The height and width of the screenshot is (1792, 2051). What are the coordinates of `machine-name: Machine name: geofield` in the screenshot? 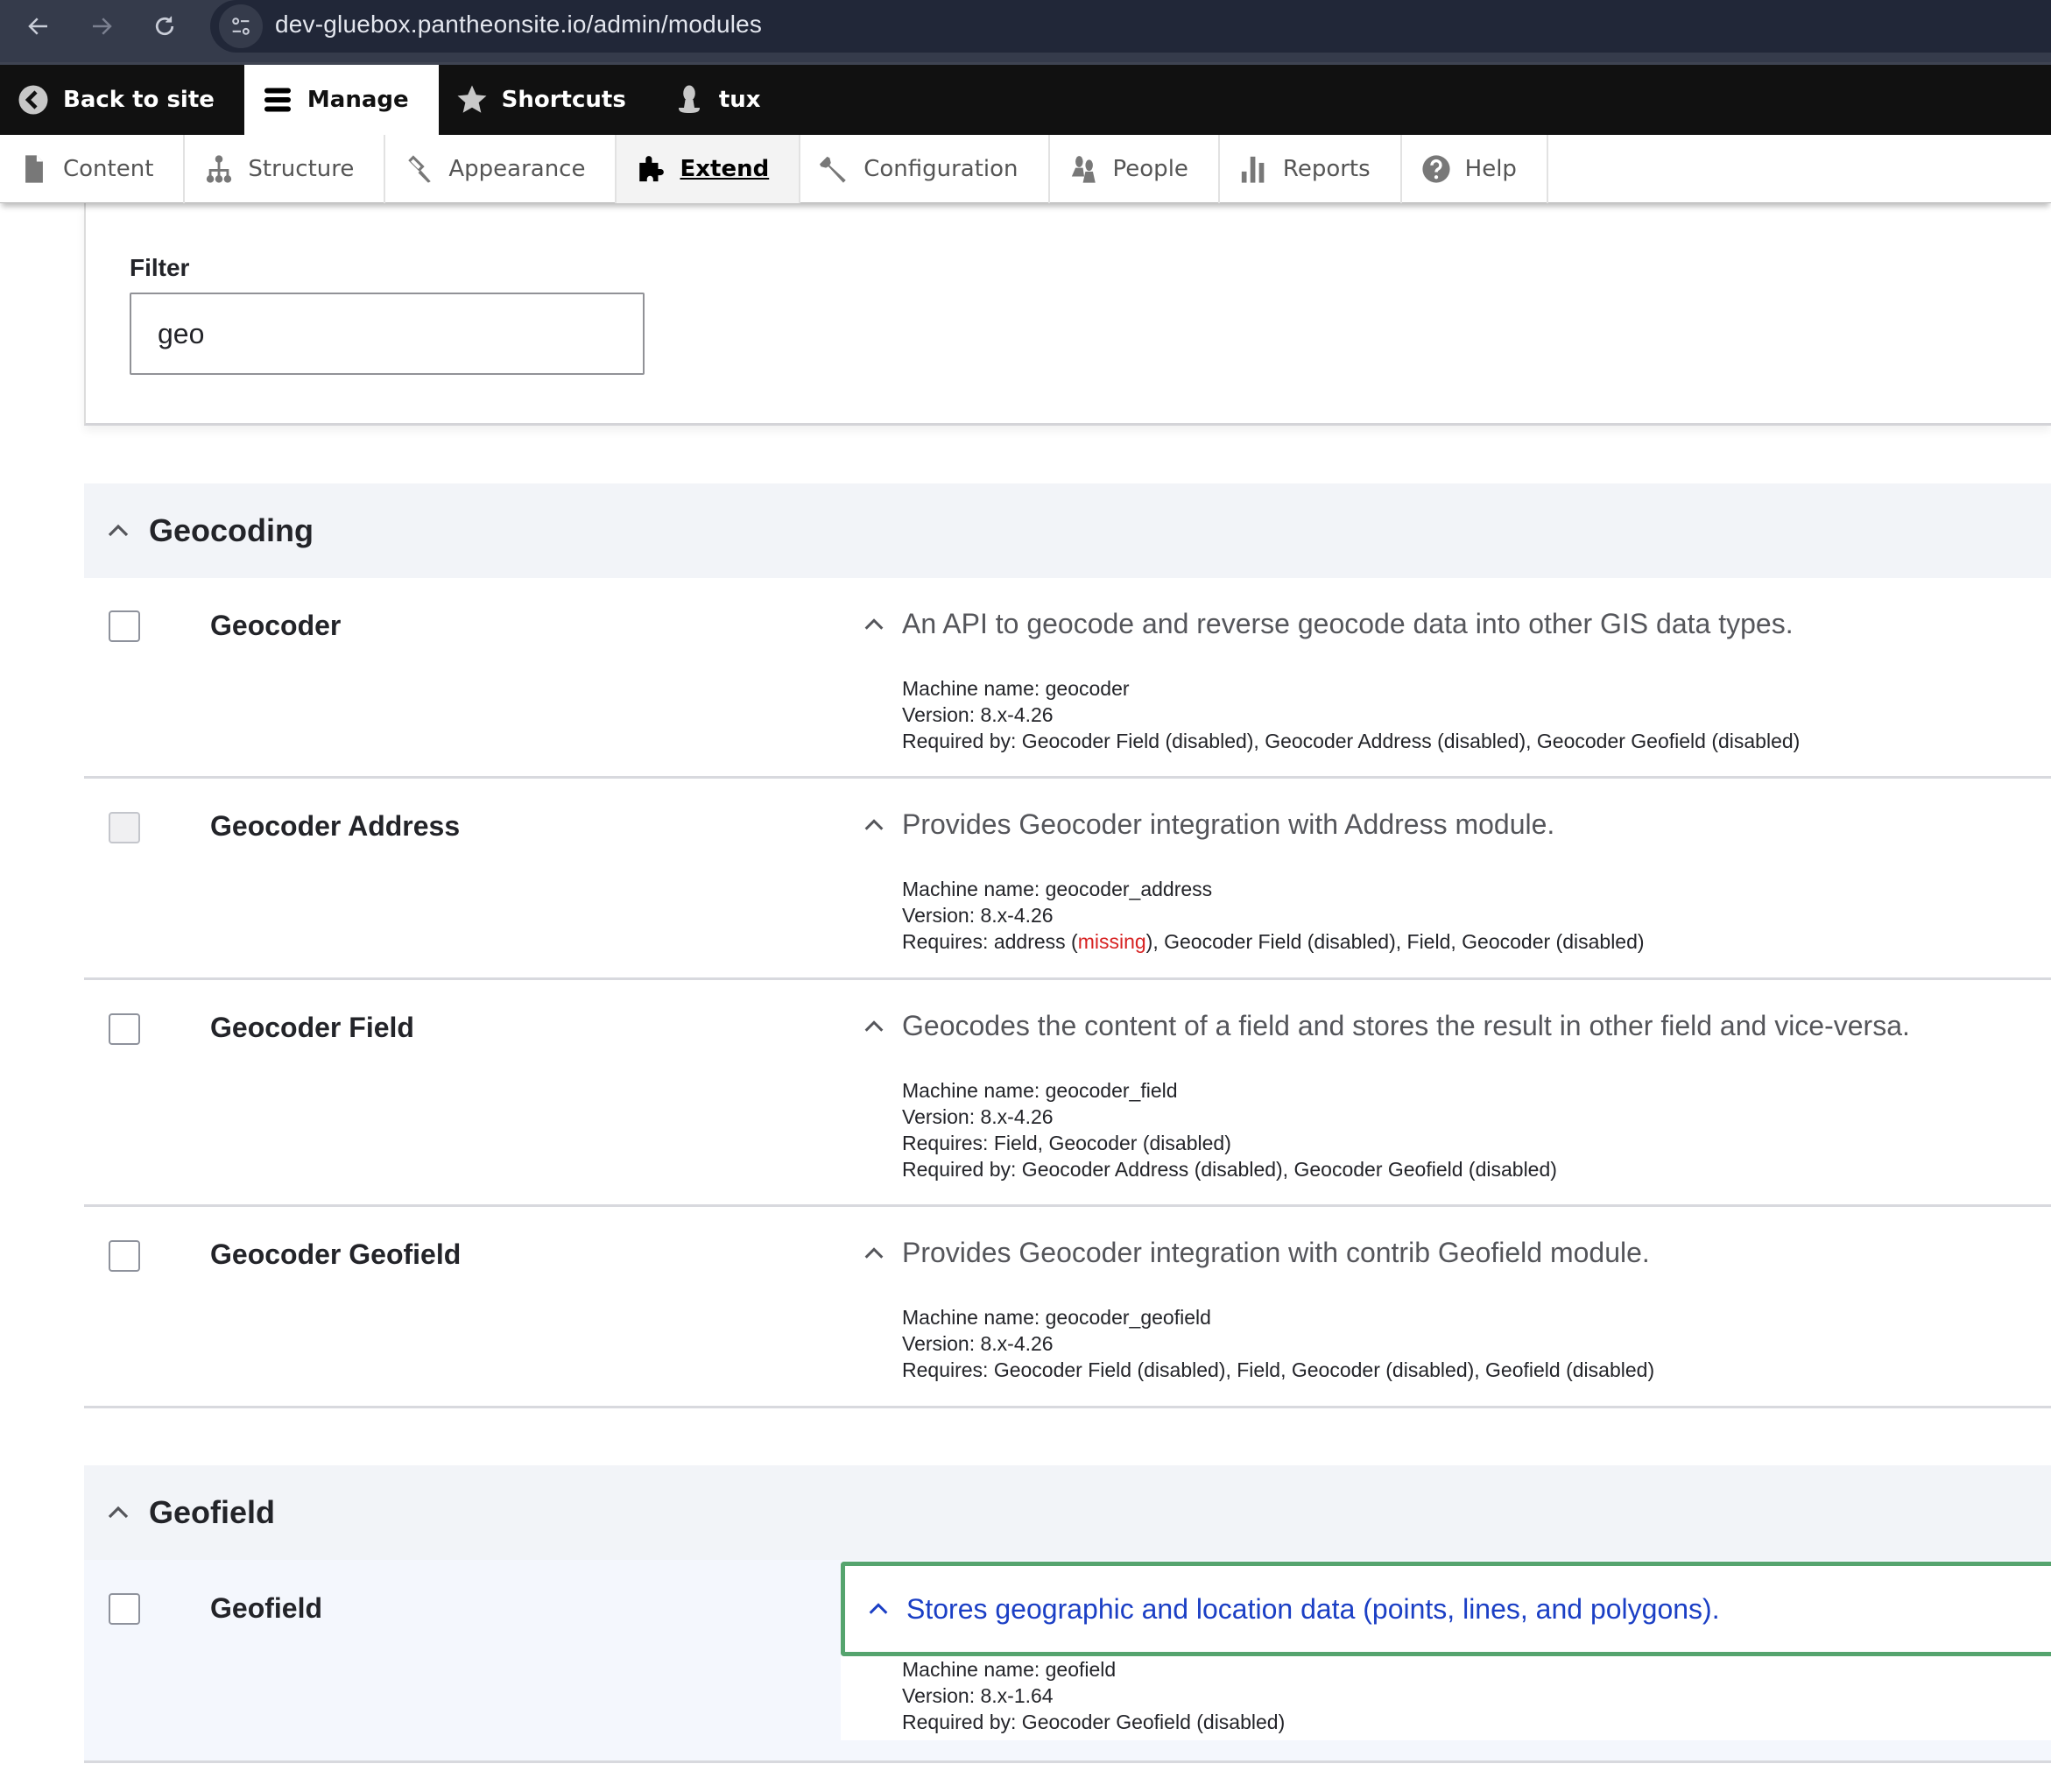 It's located at (1009, 1669).